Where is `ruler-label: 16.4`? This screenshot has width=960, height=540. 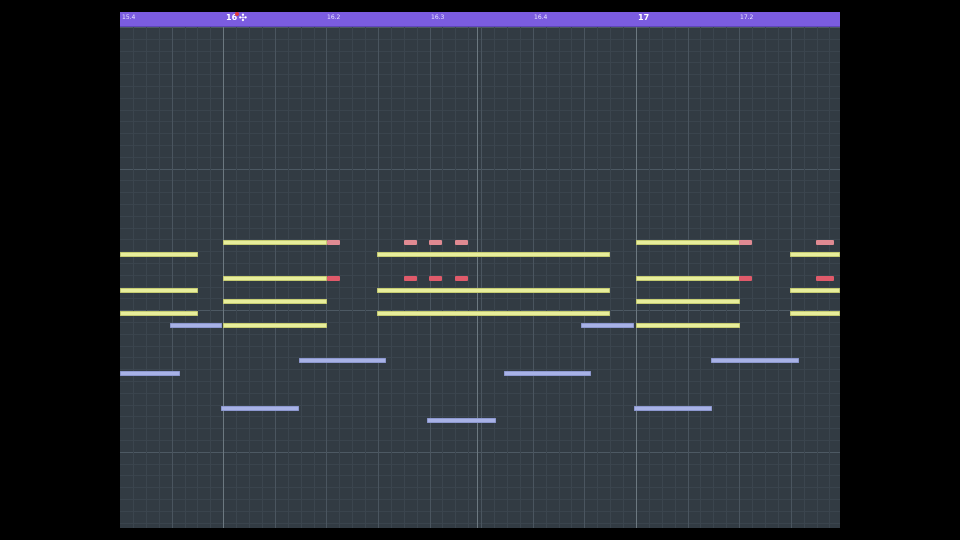
ruler-label: 16.4 is located at coordinates (541, 17).